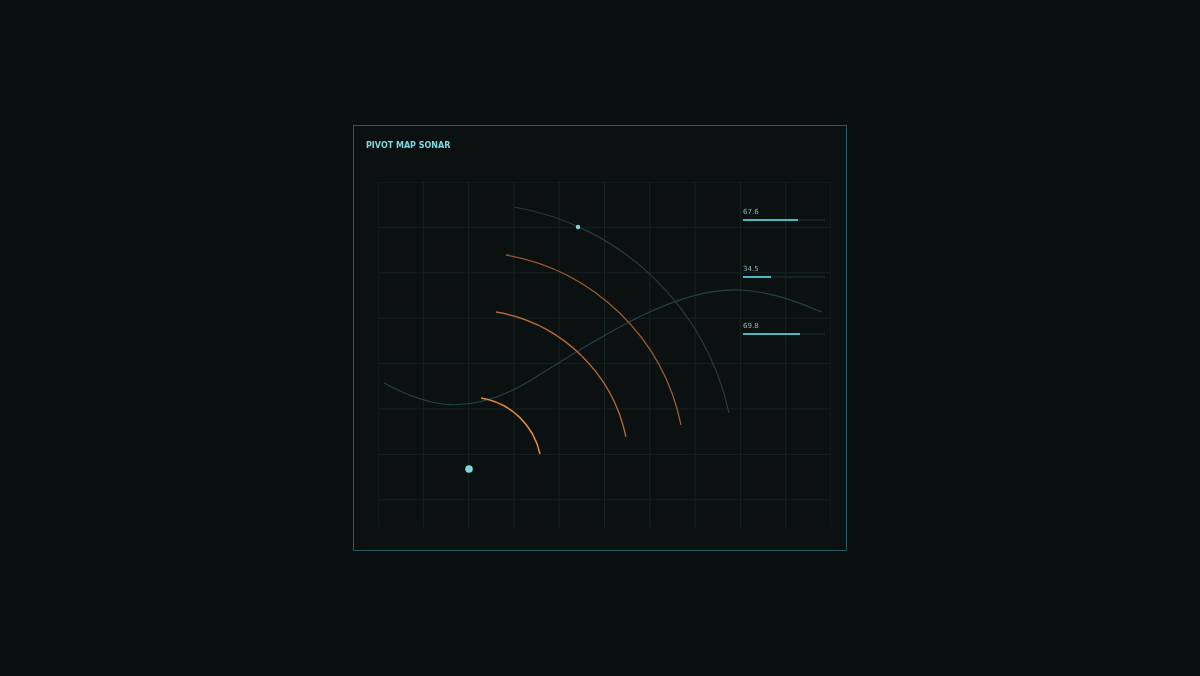 The width and height of the screenshot is (1200, 676). I want to click on origin-dot, so click(469, 469).